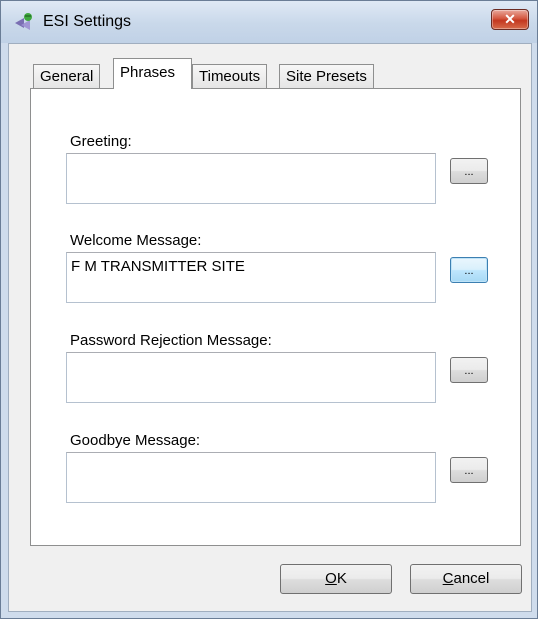  I want to click on title-bar: ESI Settings ✕, so click(269, 22).